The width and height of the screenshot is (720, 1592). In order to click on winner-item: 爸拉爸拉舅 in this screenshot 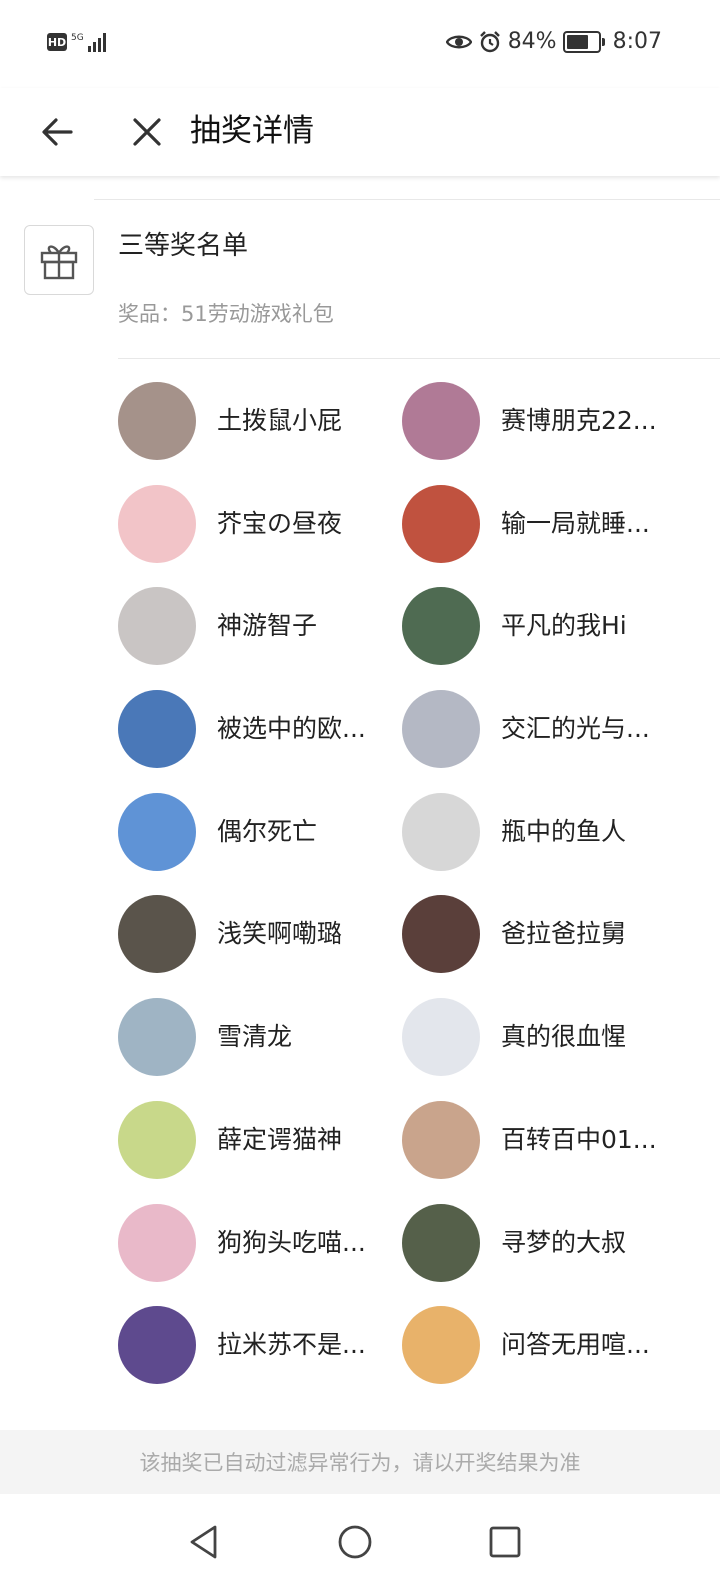, I will do `click(540, 946)`.